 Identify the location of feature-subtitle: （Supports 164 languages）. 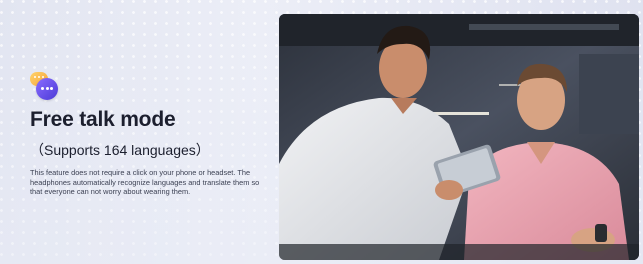
(120, 150).